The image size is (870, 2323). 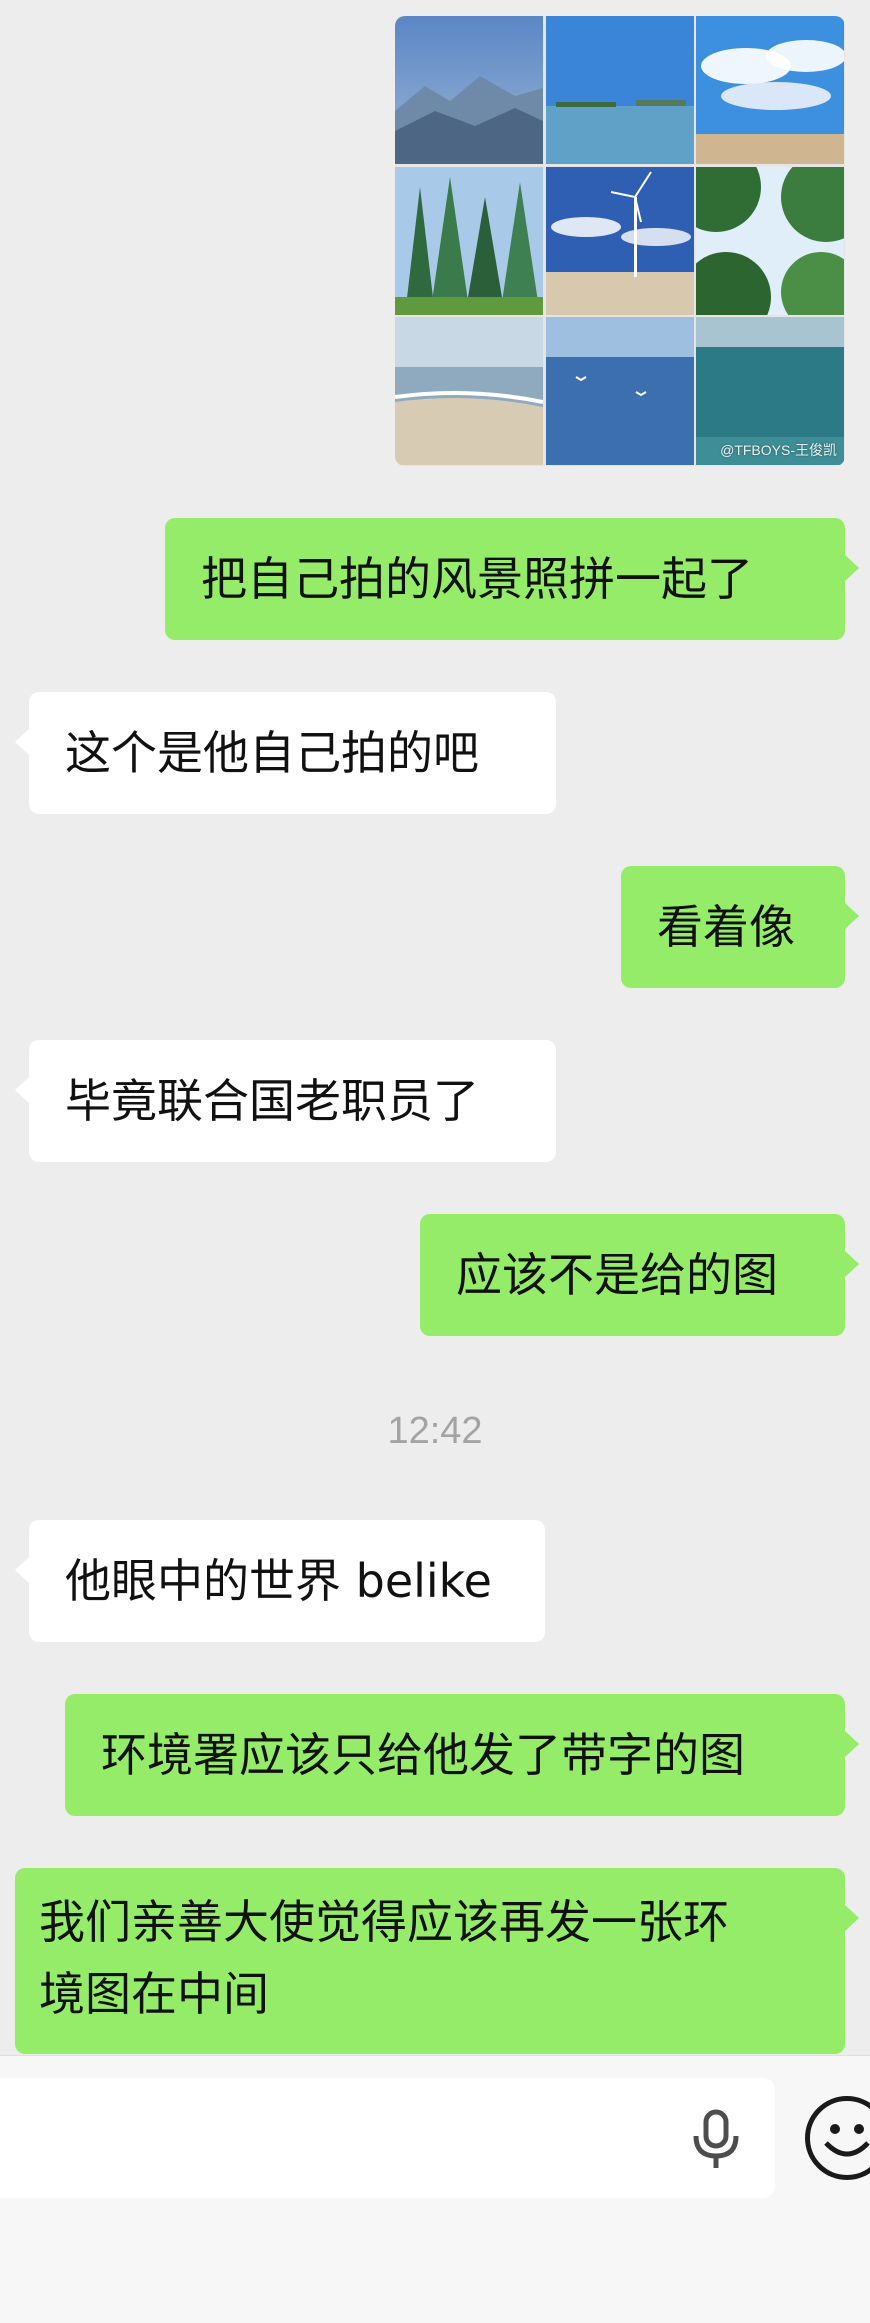 What do you see at coordinates (837, 2138) in the screenshot?
I see `emoji-smile-icon` at bounding box center [837, 2138].